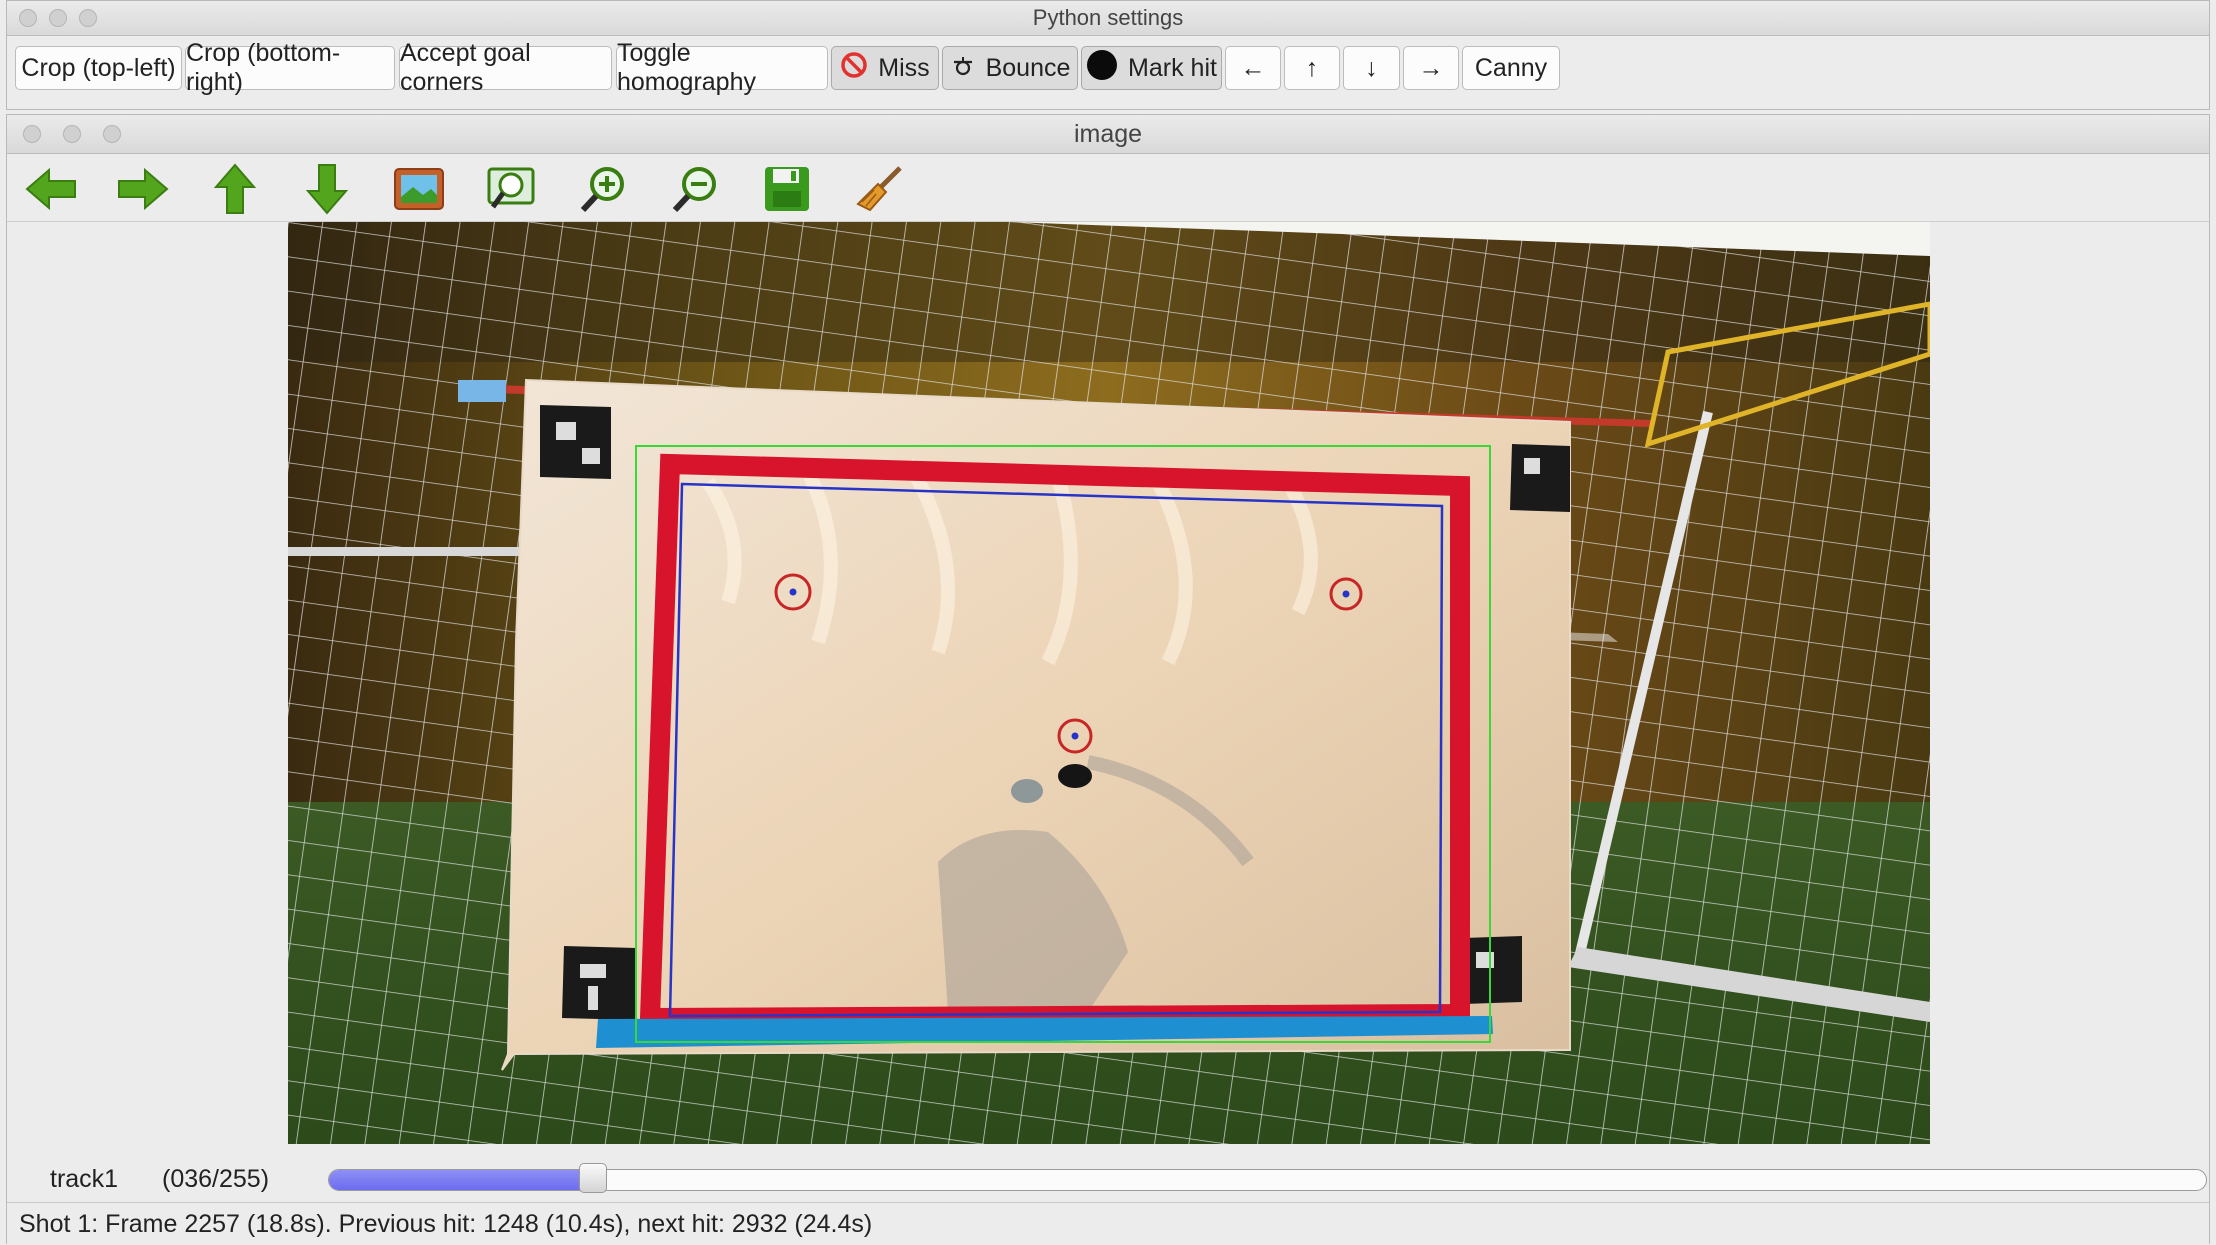 Image resolution: width=2216 pixels, height=1245 pixels. I want to click on up-arrow-icon, so click(235, 189).